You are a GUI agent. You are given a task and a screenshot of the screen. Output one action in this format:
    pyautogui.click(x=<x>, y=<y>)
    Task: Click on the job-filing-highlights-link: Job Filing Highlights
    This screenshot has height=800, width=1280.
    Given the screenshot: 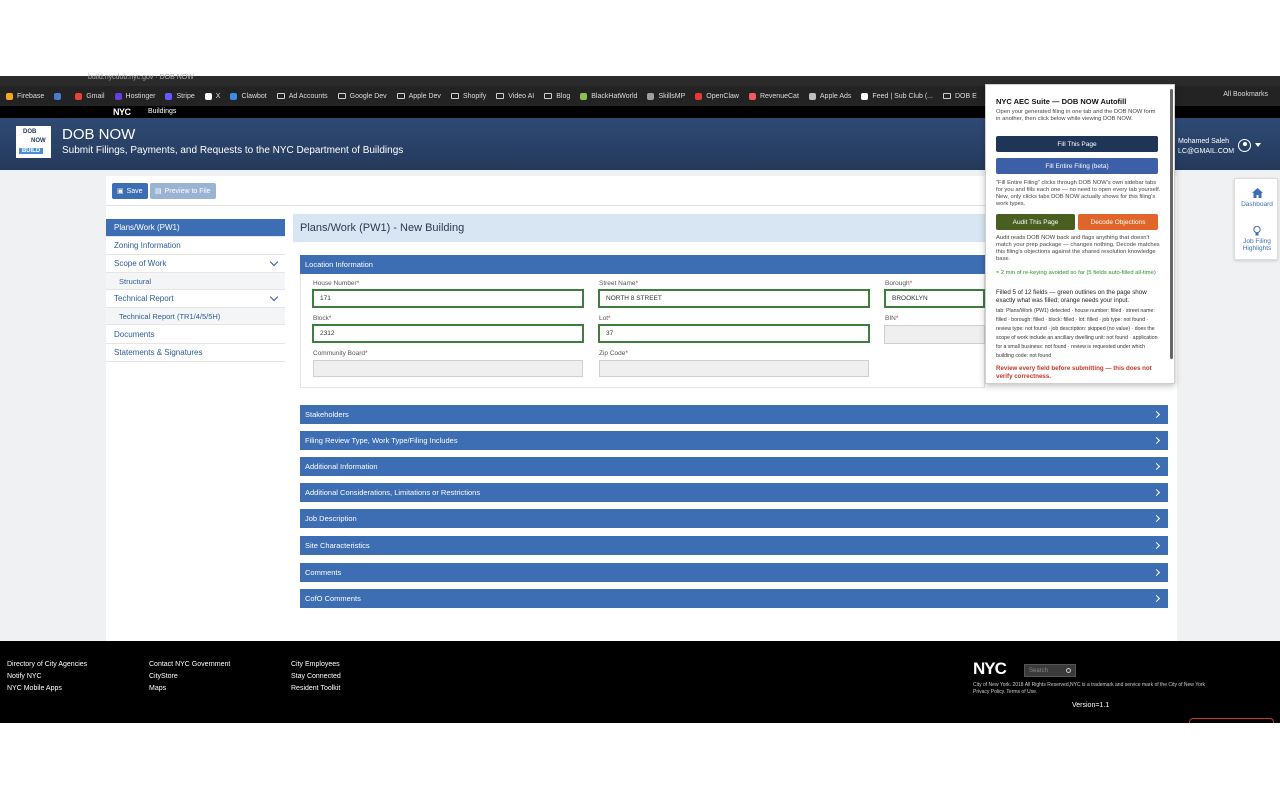 What is the action you would take?
    pyautogui.click(x=1257, y=245)
    